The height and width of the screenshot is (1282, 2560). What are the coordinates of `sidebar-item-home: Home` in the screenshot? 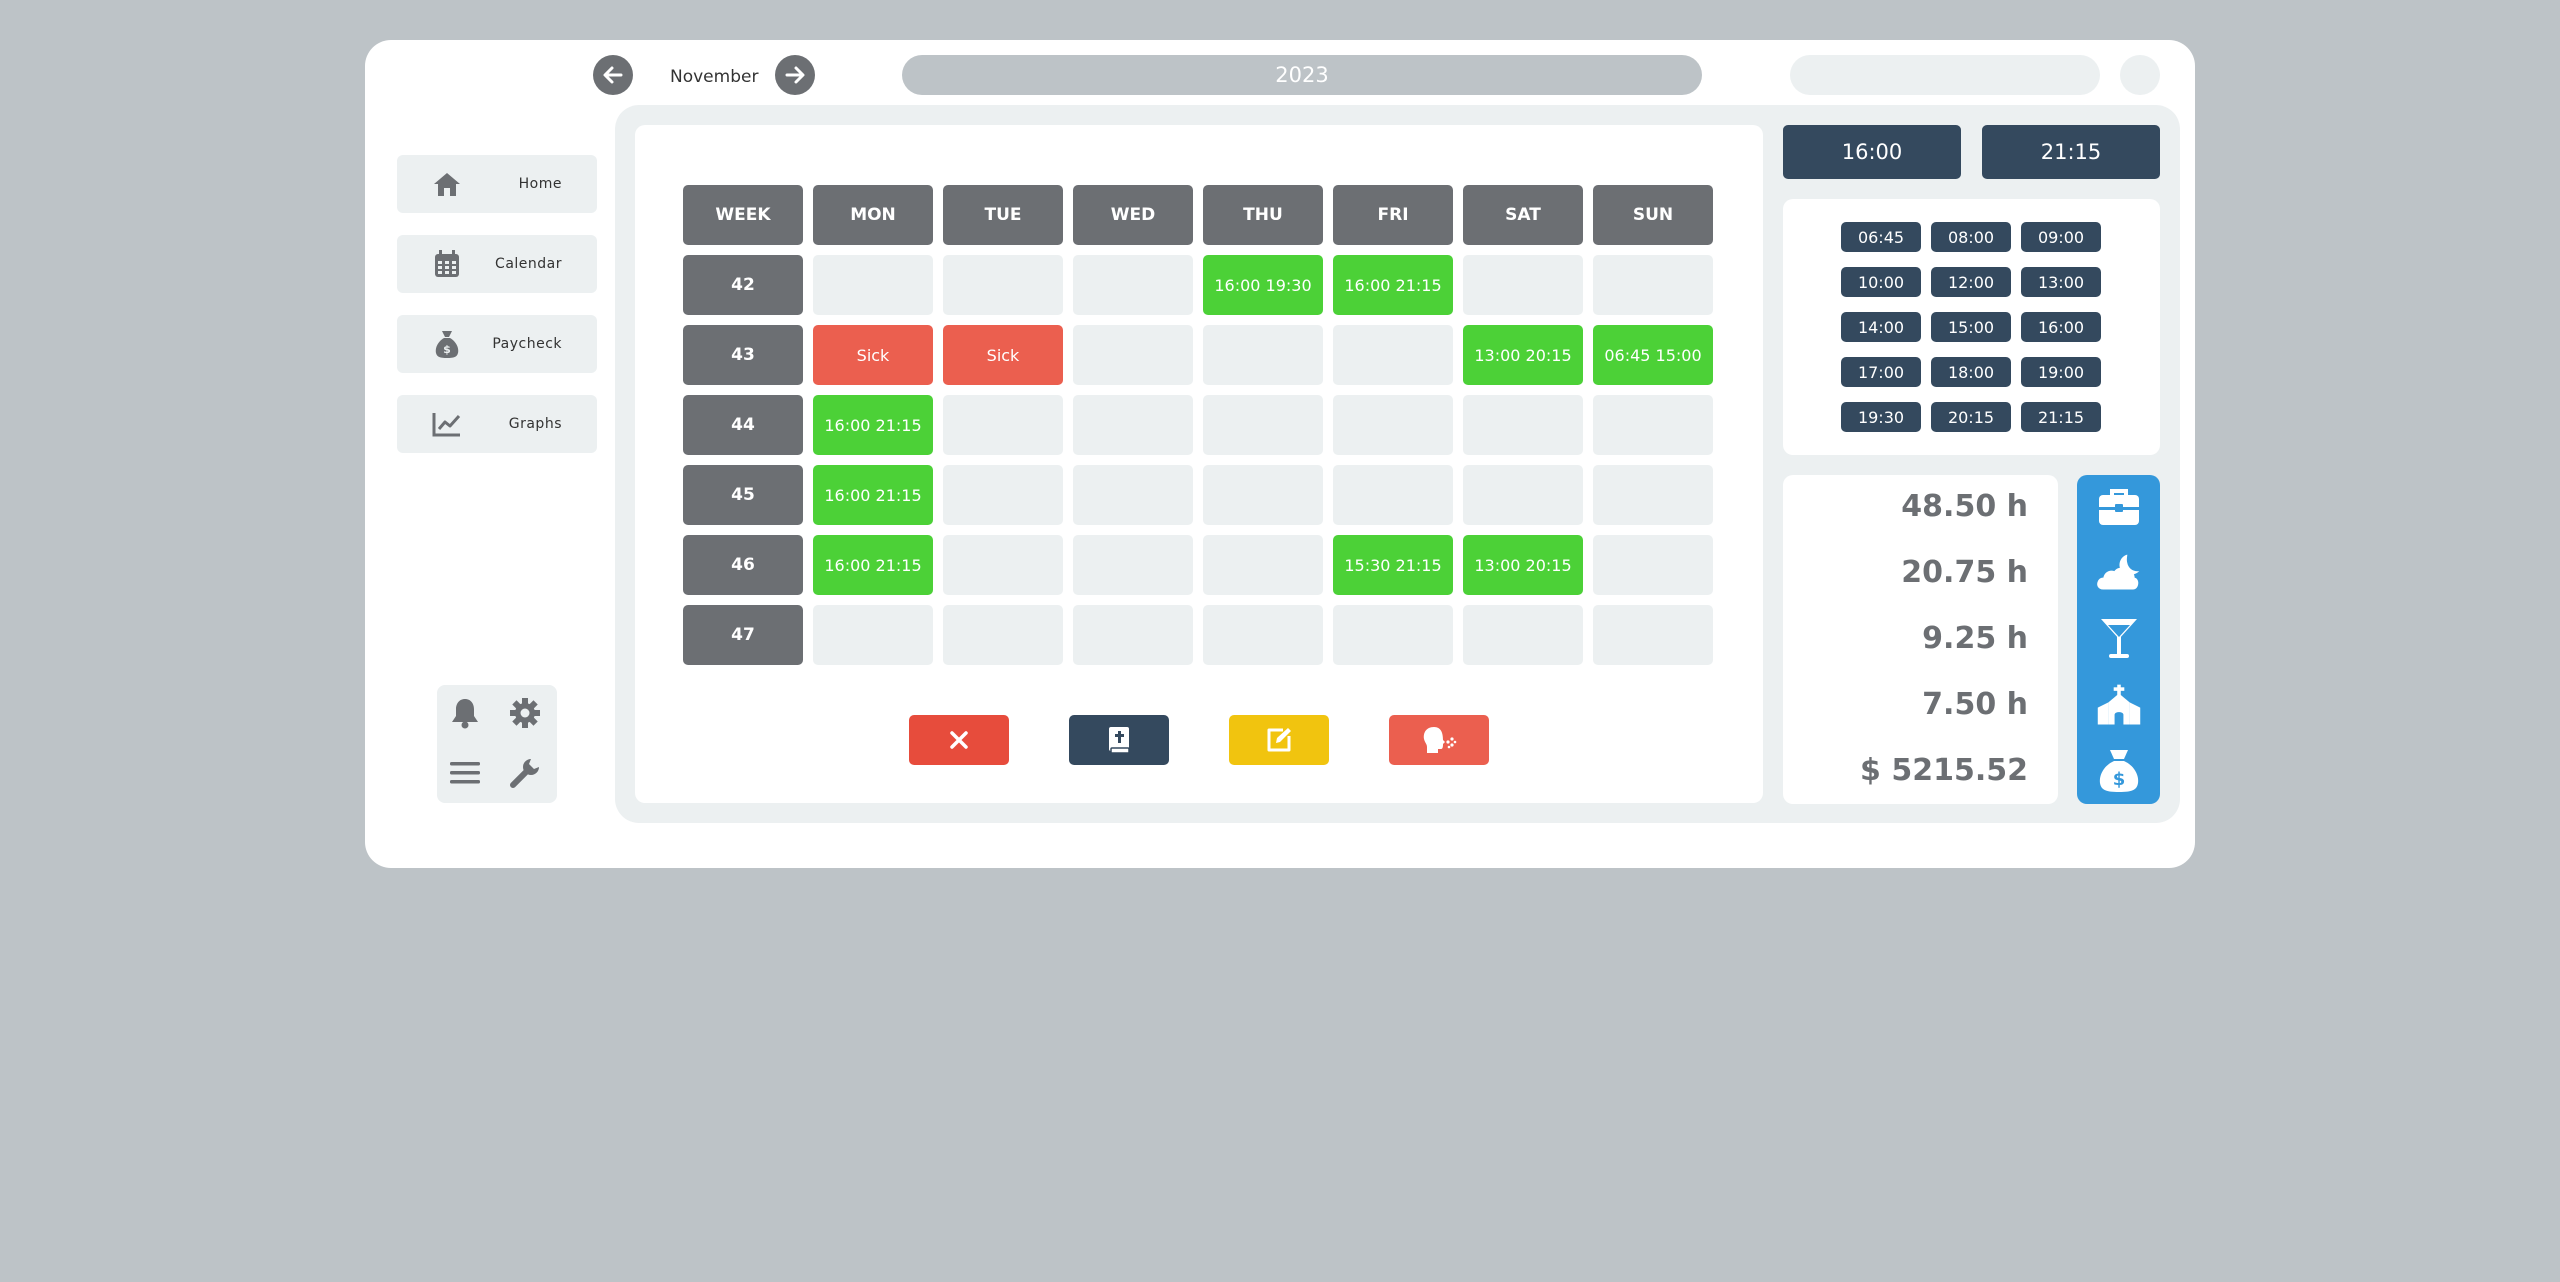 It's located at (497, 184).